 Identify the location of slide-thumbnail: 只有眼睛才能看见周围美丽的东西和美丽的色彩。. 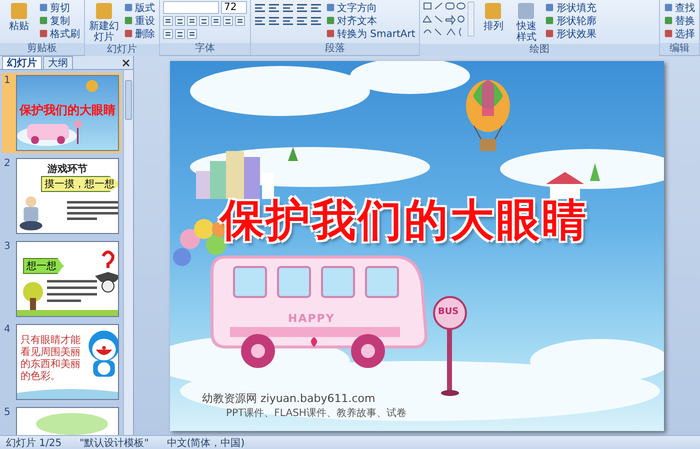
(67, 362).